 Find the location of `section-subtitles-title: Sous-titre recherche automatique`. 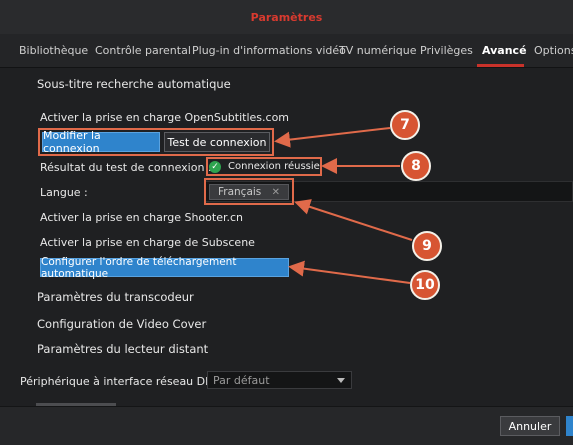

section-subtitles-title: Sous-titre recherche automatique is located at coordinates (134, 84).